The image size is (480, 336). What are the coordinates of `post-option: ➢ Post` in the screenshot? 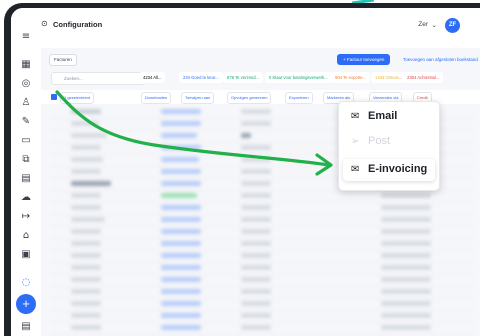 It's located at (371, 141).